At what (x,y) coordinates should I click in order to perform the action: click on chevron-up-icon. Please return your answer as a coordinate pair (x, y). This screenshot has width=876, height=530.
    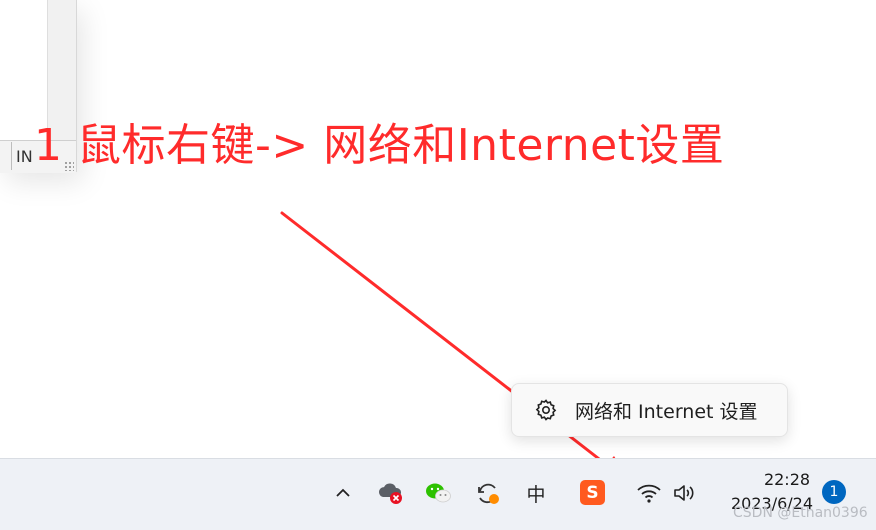
    Looking at the image, I should click on (343, 493).